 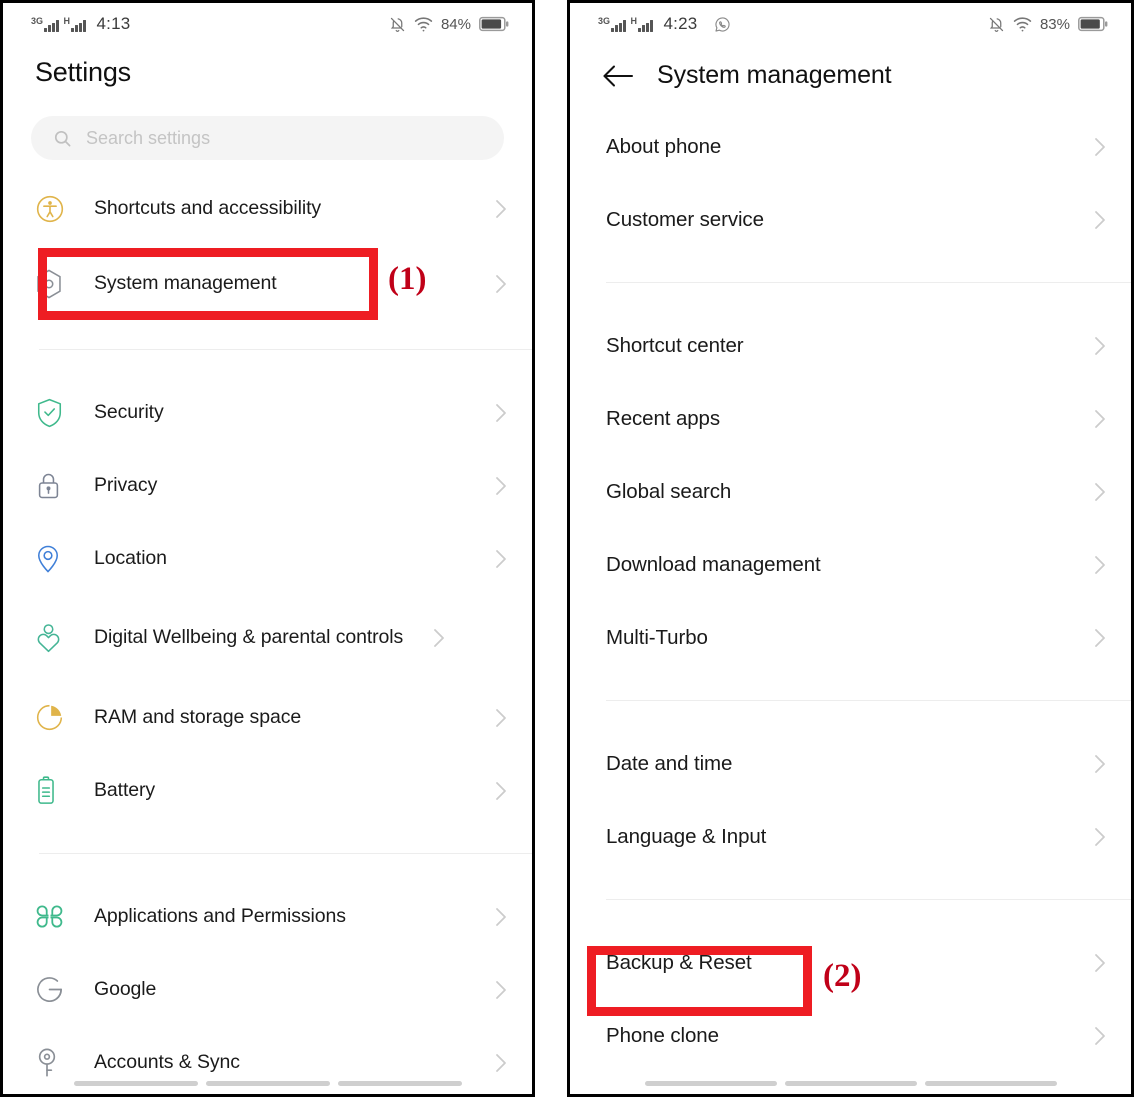 I want to click on list-item-label: Customer service, so click(x=685, y=219).